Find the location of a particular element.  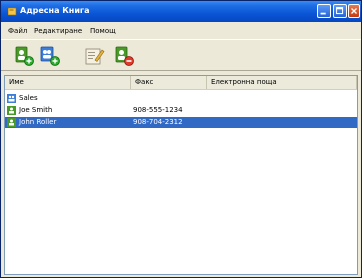

contact-name: John Roller is located at coordinates (38, 122).